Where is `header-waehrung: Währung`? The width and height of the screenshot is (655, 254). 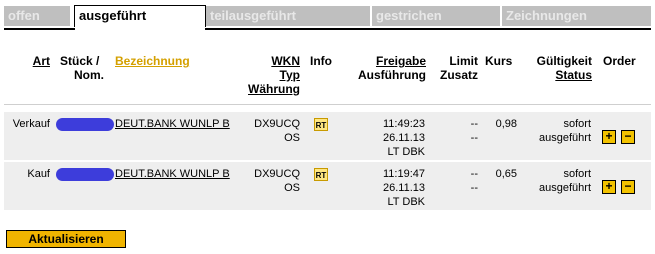 header-waehrung: Währung is located at coordinates (265, 89).